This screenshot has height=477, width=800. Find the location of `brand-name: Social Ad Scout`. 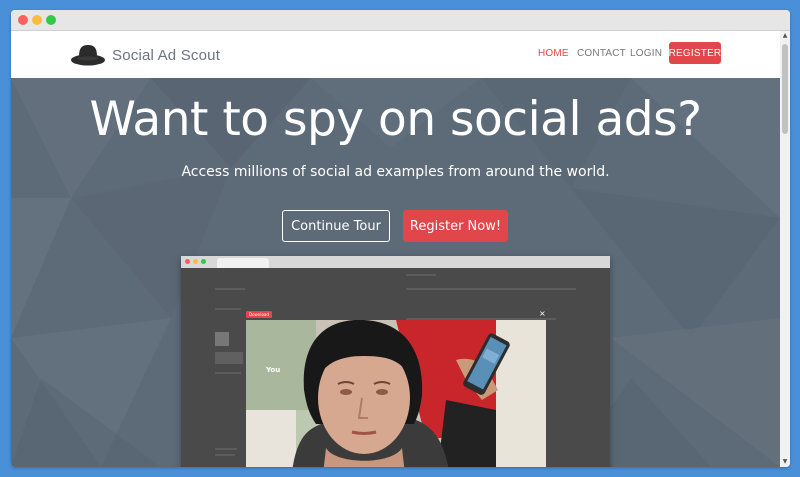

brand-name: Social Ad Scout is located at coordinates (166, 55).